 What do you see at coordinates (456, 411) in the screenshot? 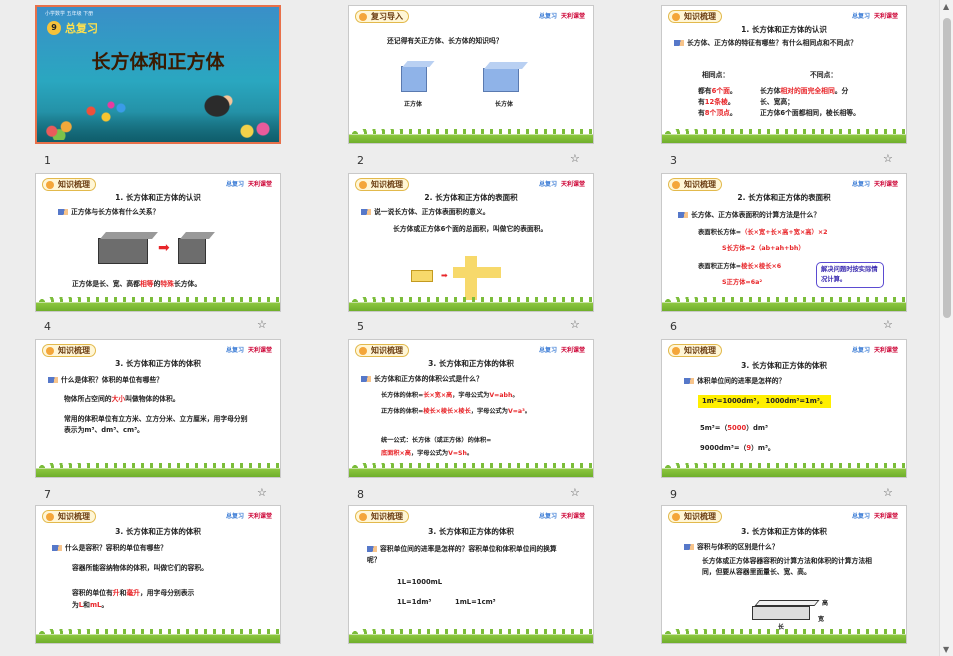
I see `cube-volume-formula: 正方体的体积=棱长×棱长×棱长，字母公式为V=a³。` at bounding box center [456, 411].